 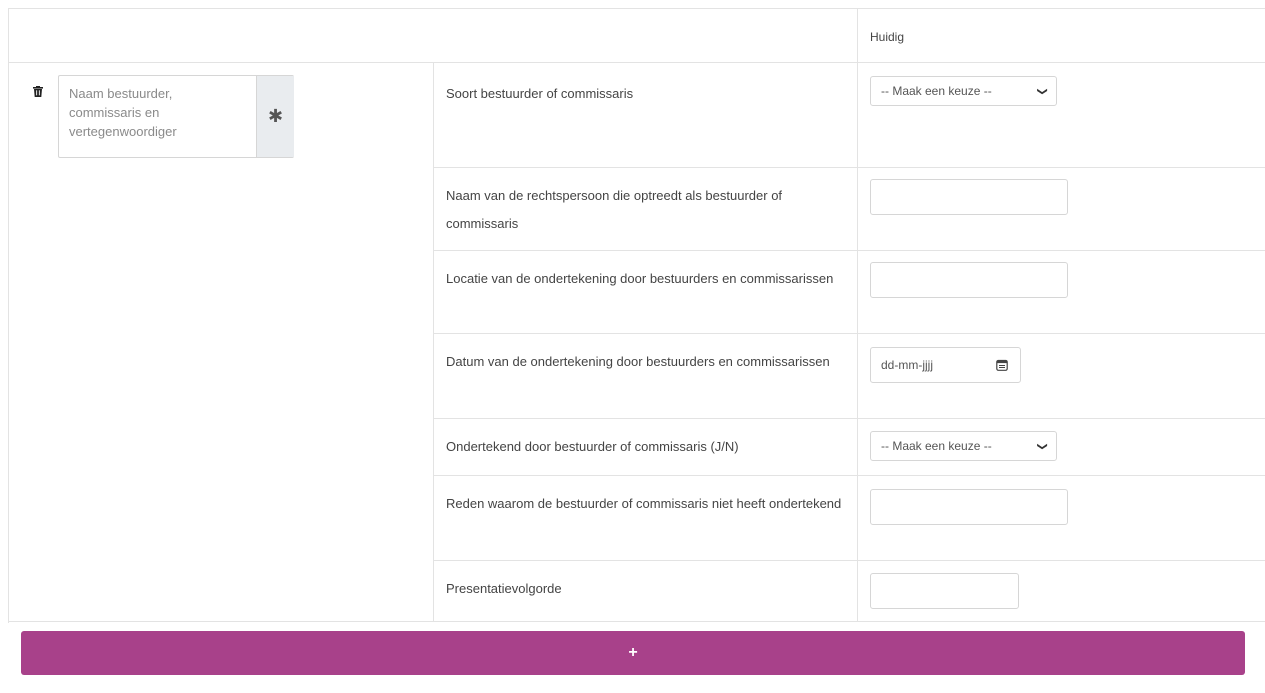 What do you see at coordinates (945, 365) in the screenshot?
I see `datum-input: dd-mm-jjjj` at bounding box center [945, 365].